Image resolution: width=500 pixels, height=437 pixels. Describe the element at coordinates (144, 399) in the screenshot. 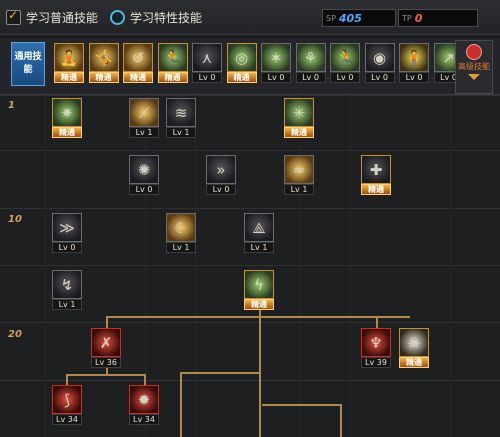

I see `fire-fan-icon: ✹` at that location.